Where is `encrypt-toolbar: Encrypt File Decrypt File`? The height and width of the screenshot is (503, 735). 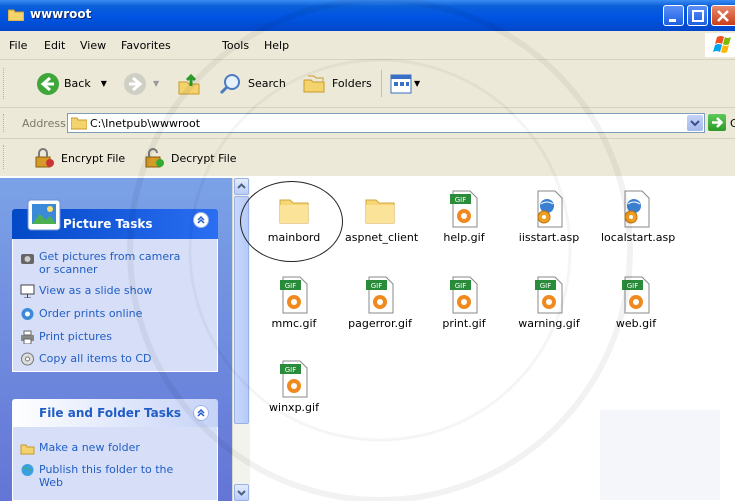 encrypt-toolbar: Encrypt File Decrypt File is located at coordinates (367, 157).